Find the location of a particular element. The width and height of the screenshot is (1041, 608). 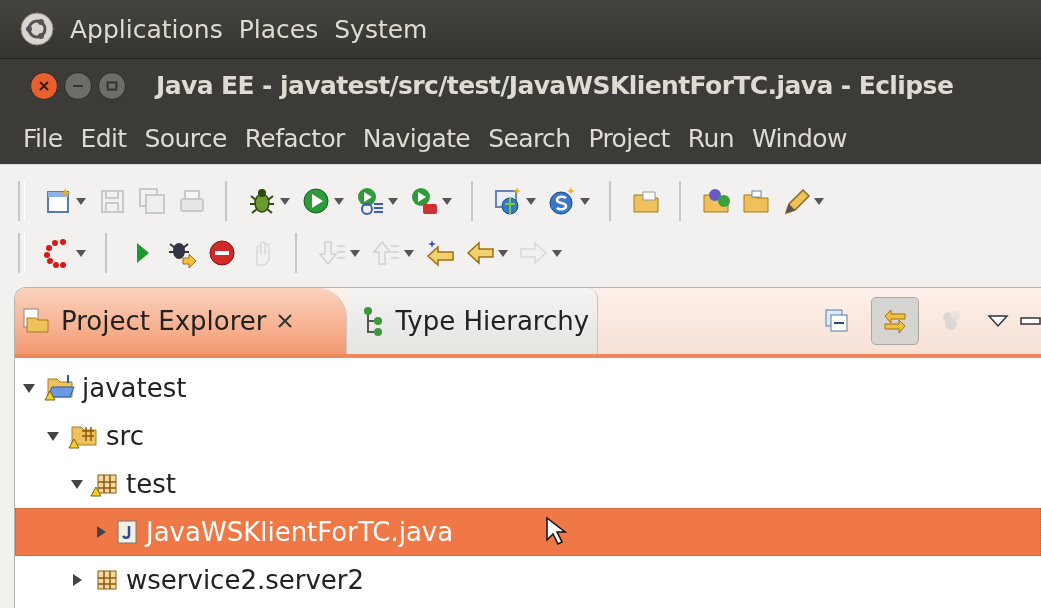

bug-icon is located at coordinates (262, 201).